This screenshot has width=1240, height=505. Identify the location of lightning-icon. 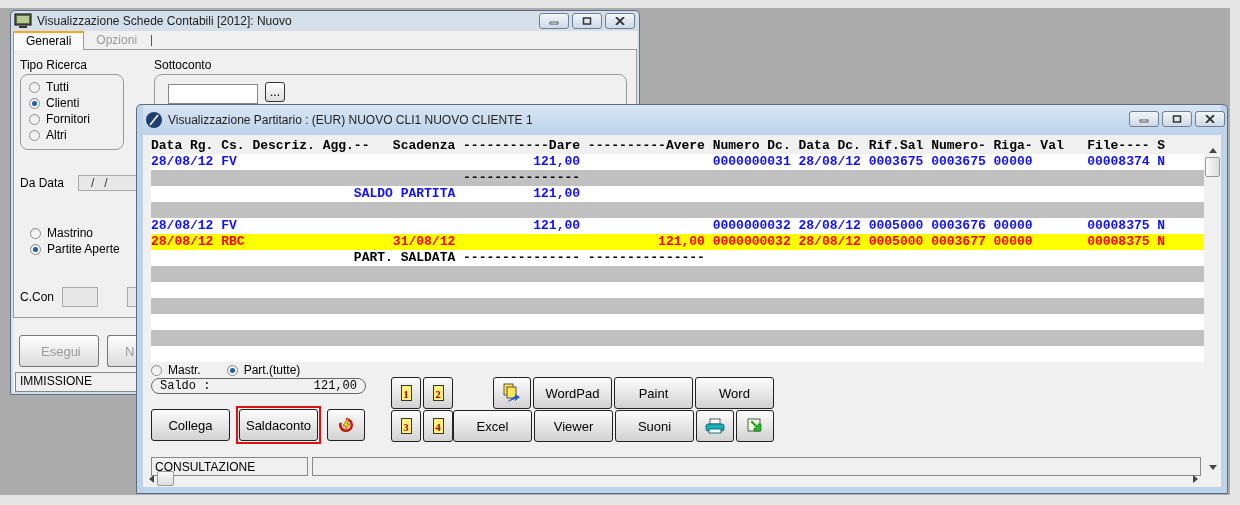
(346, 425).